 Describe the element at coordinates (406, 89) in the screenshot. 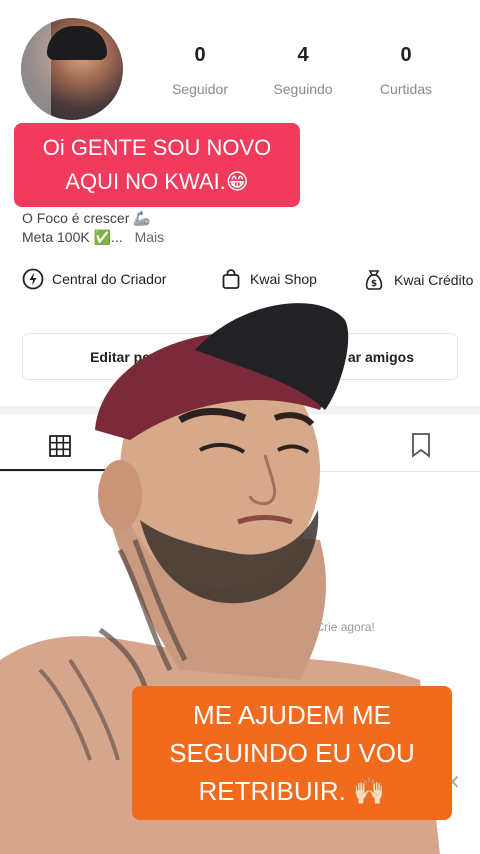

I see `likes-label: Curtidas` at that location.